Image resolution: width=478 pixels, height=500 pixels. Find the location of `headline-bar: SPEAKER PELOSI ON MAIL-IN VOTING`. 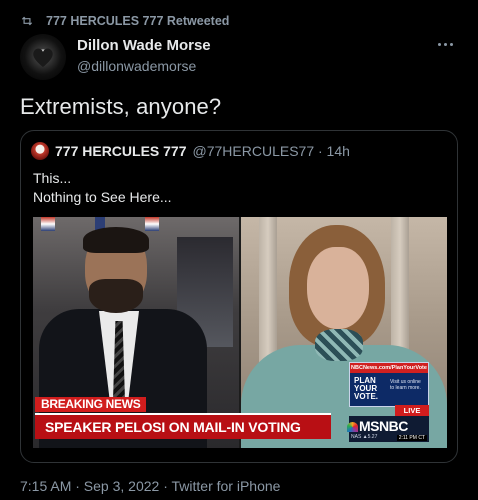

headline-bar: SPEAKER PELOSI ON MAIL-IN VOTING is located at coordinates (183, 426).